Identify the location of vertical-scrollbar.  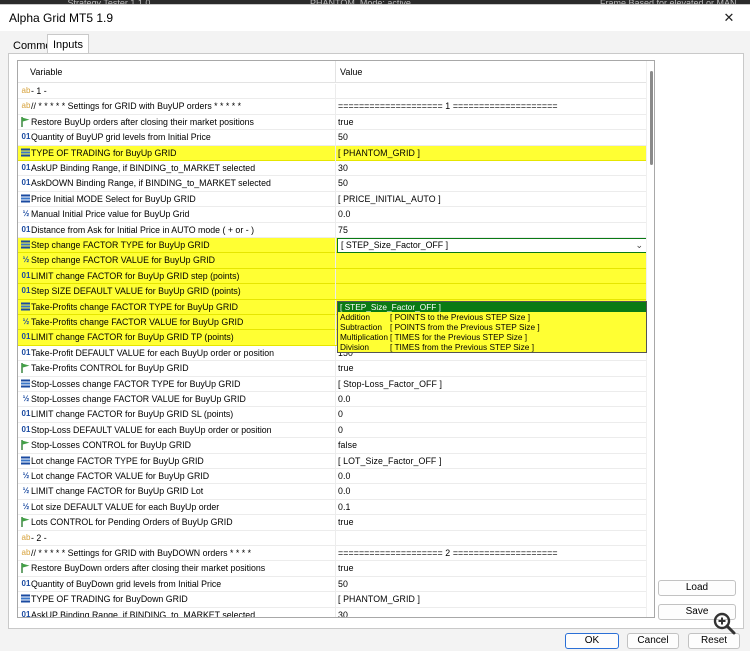
(650, 339).